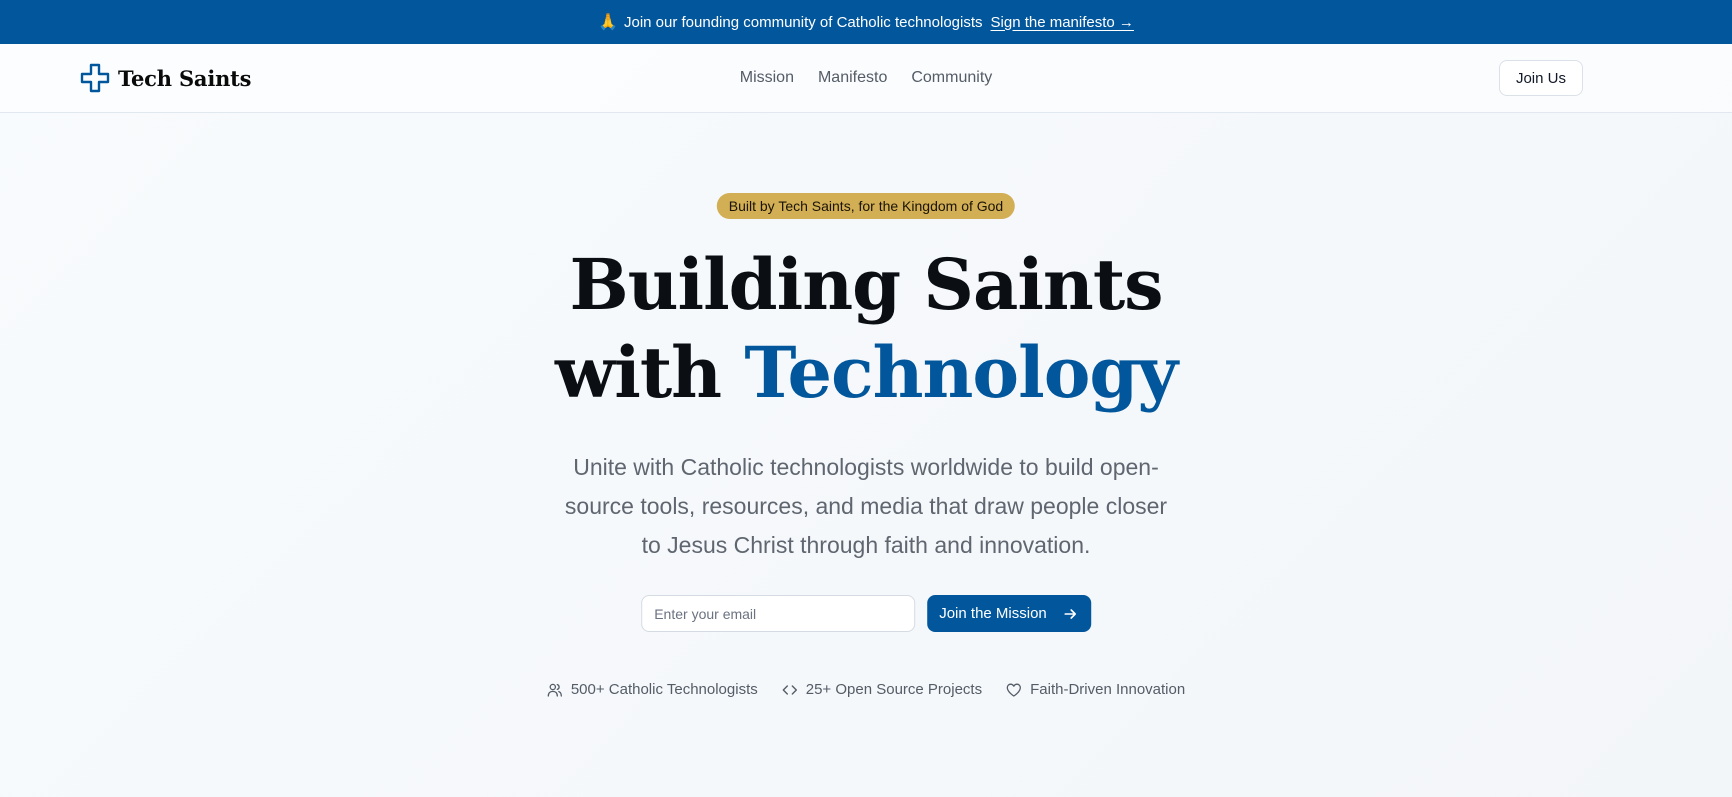  Describe the element at coordinates (852, 78) in the screenshot. I see `nav-manifesto: Manifesto` at that location.